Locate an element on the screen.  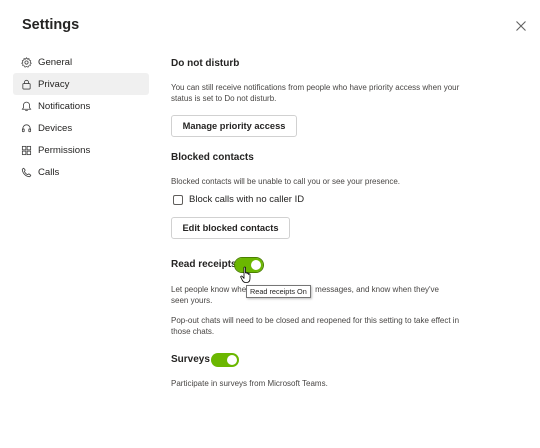
close-button is located at coordinates (521, 26).